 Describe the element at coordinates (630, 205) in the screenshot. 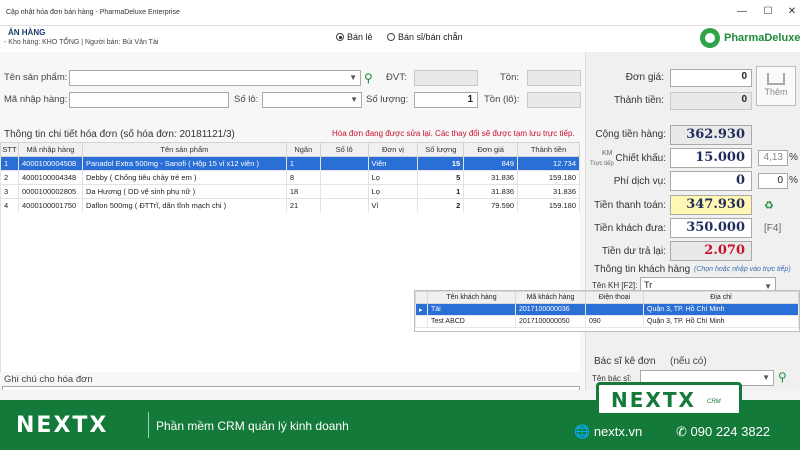

I see `payable-label: Tiền thanh toán:` at that location.